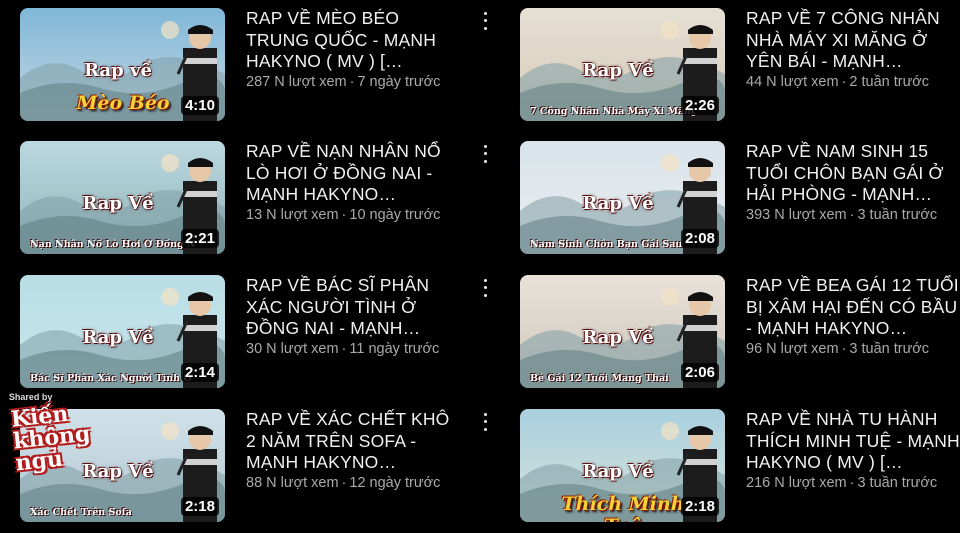 This screenshot has width=960, height=533. I want to click on duration-badge: 4:10, so click(199, 105).